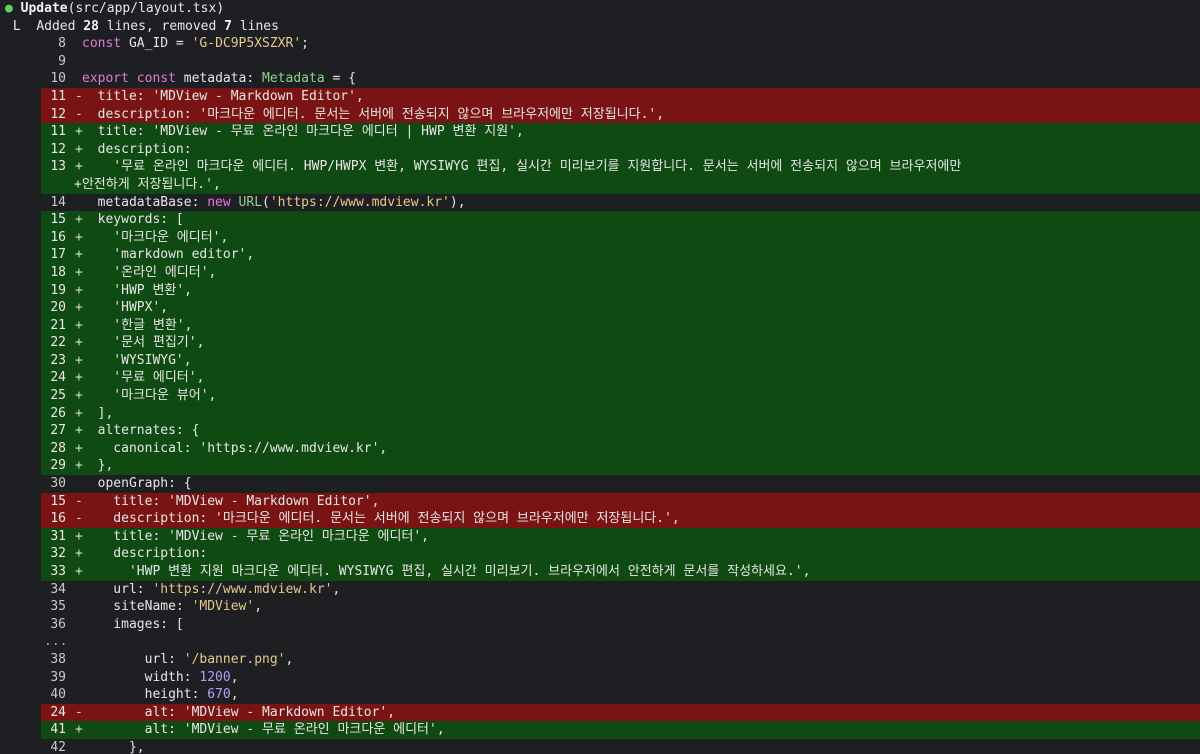 This screenshot has width=1200, height=754. What do you see at coordinates (600, 625) in the screenshot?
I see `diff-line-context: 36 images: [` at bounding box center [600, 625].